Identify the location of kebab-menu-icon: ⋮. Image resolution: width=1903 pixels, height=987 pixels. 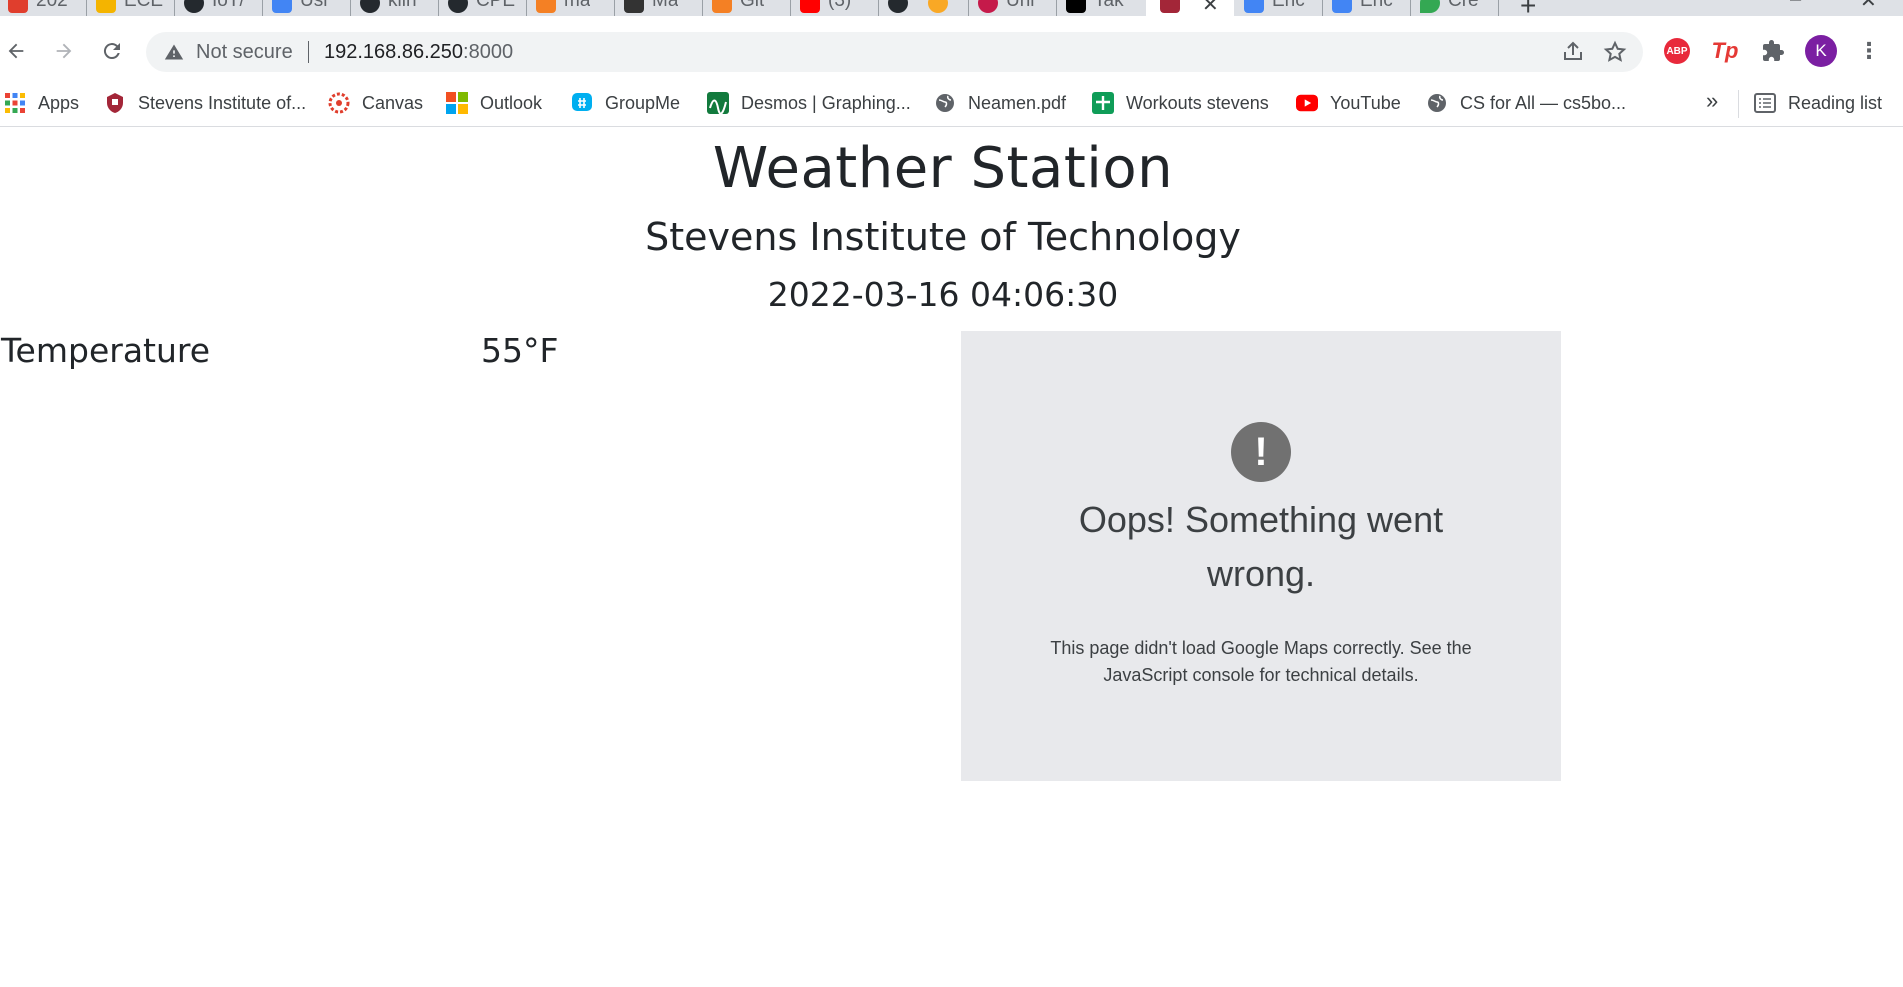
(1869, 50).